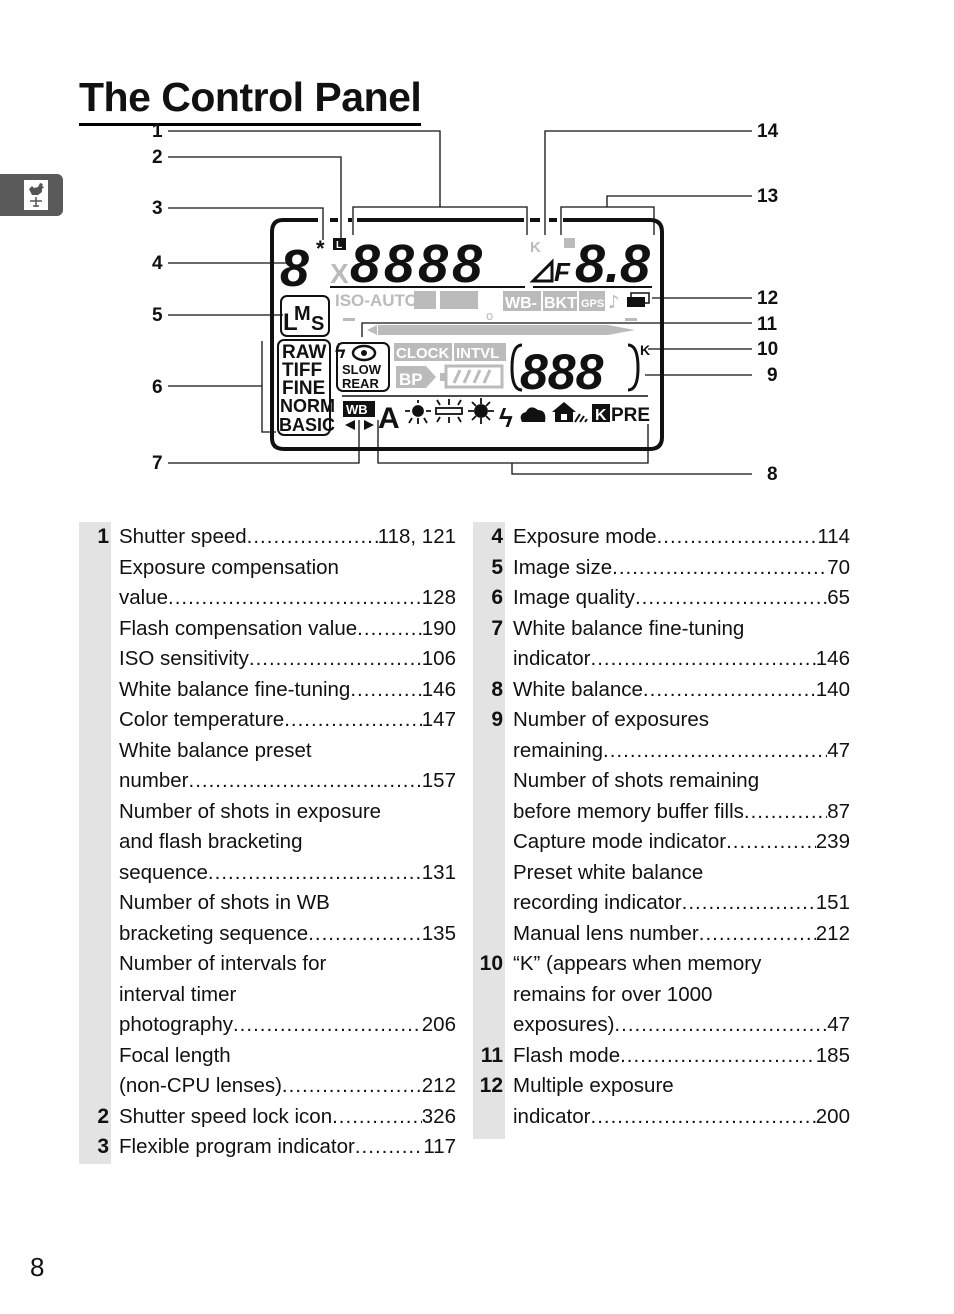 The width and height of the screenshot is (954, 1314). Describe the element at coordinates (767, 298) in the screenshot. I see `callout-12: 12` at that location.